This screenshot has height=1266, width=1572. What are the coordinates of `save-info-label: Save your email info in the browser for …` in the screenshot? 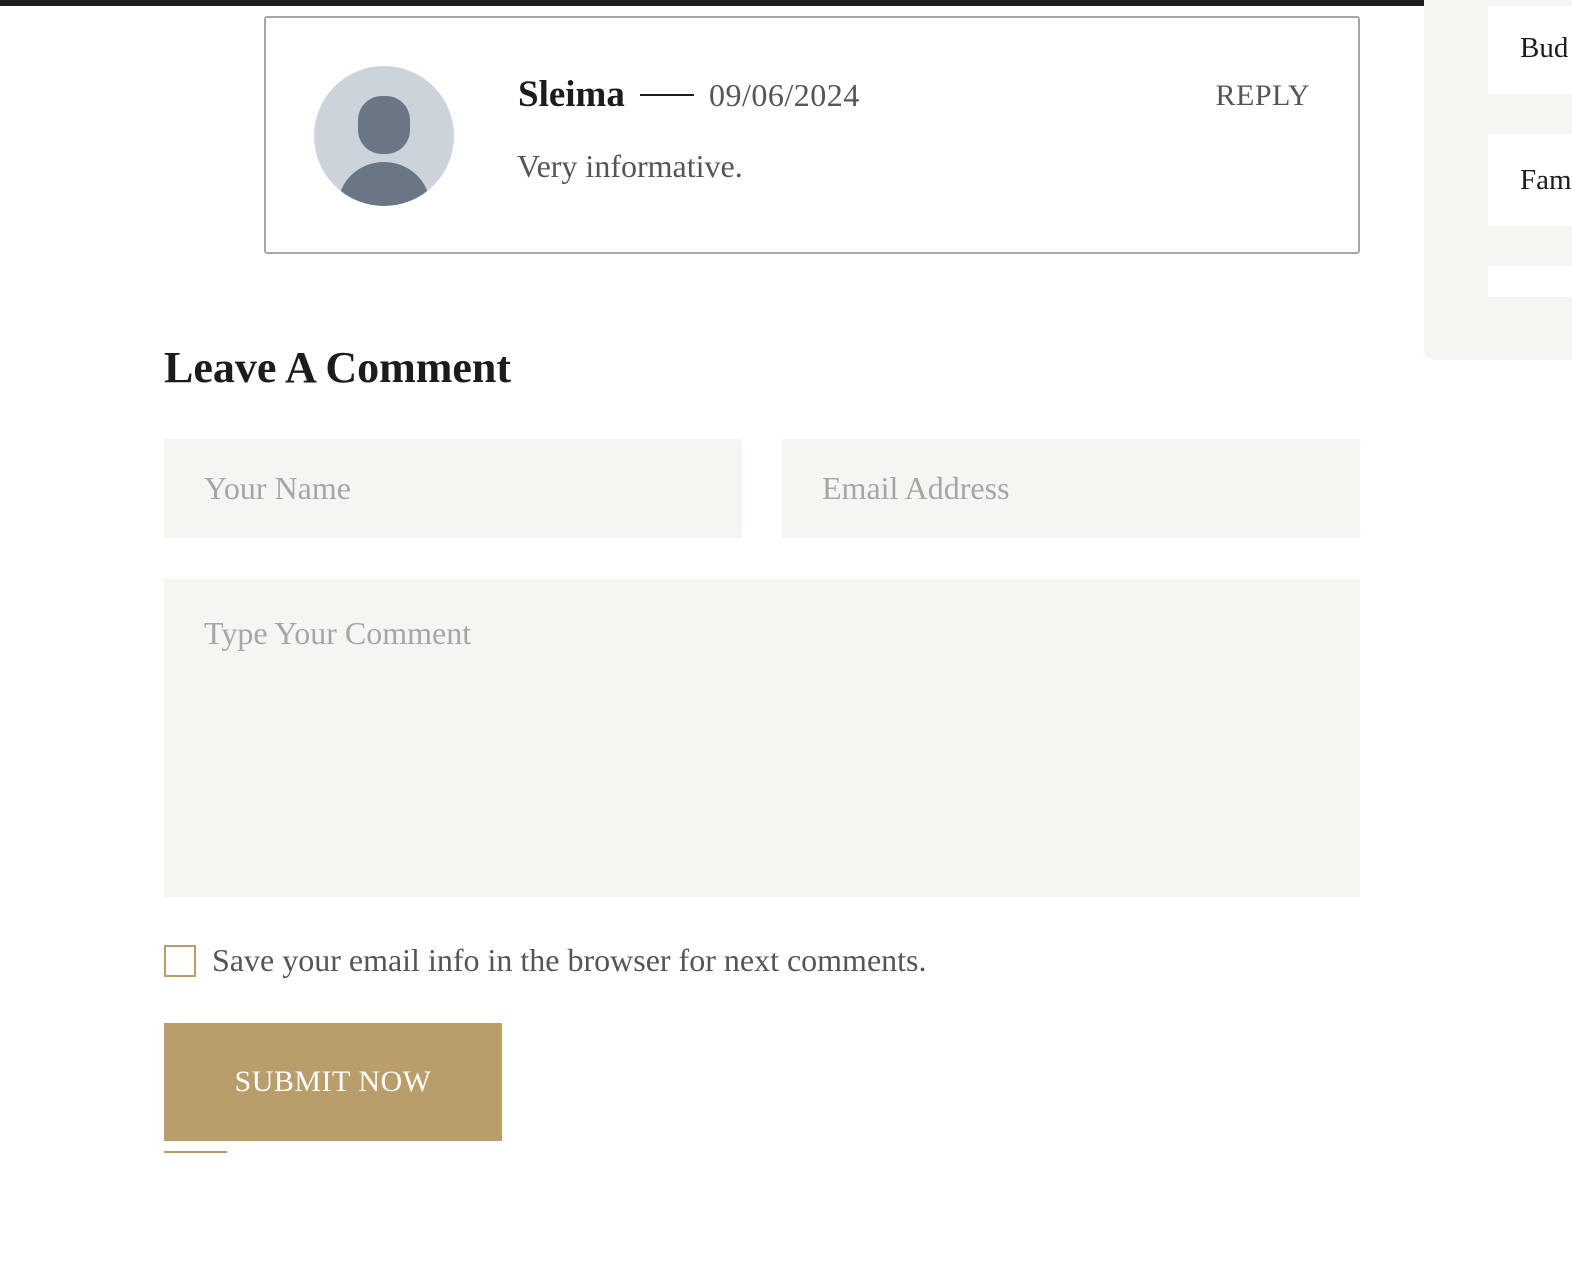 It's located at (569, 960).